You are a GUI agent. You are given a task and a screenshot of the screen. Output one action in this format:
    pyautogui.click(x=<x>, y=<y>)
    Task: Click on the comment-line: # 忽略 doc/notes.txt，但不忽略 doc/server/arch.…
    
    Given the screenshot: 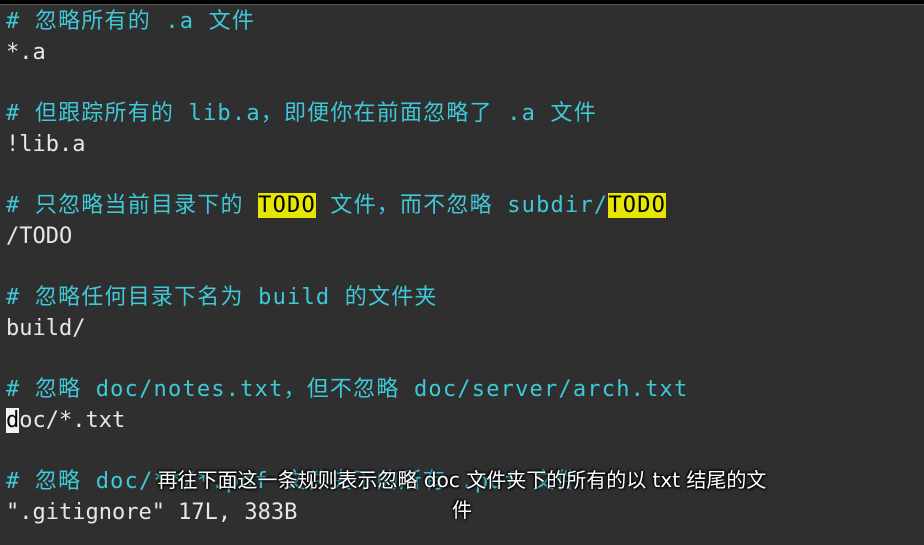 What is the action you would take?
    pyautogui.click(x=347, y=389)
    